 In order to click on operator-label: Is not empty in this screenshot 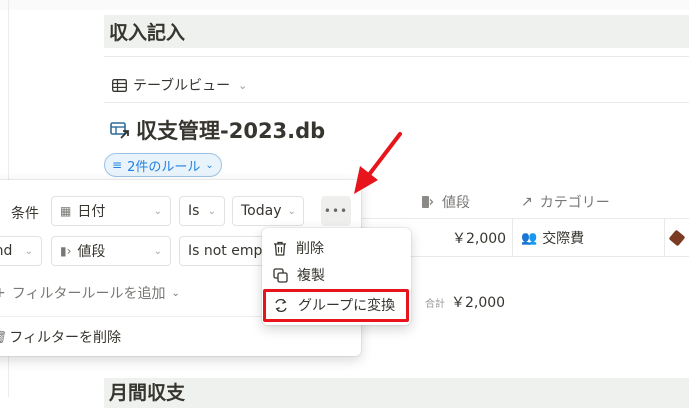, I will do `click(227, 251)`.